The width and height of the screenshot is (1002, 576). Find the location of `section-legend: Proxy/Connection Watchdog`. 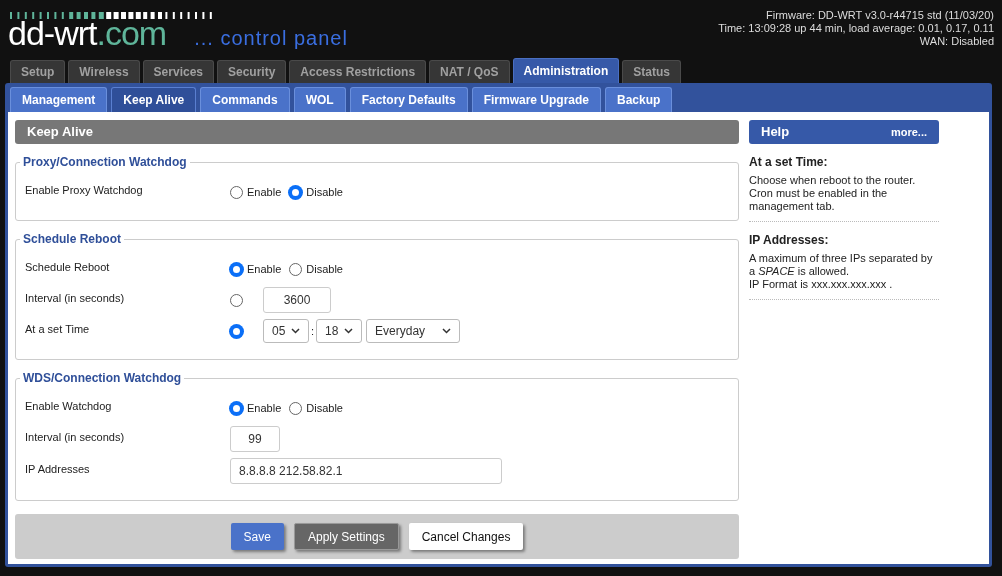

section-legend: Proxy/Connection Watchdog is located at coordinates (105, 162).